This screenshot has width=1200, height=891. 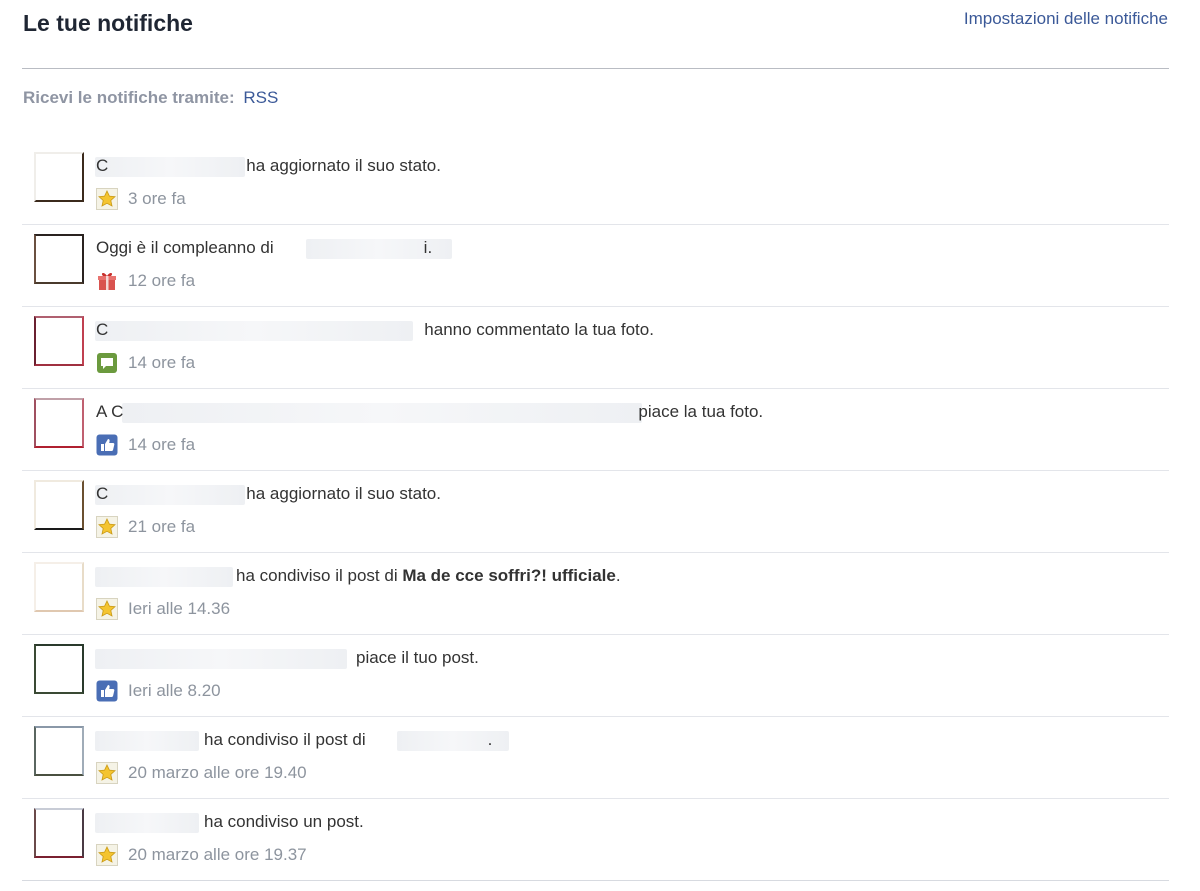 I want to click on notification-meta: 20 marzo alle ore 19.37, so click(x=201, y=855).